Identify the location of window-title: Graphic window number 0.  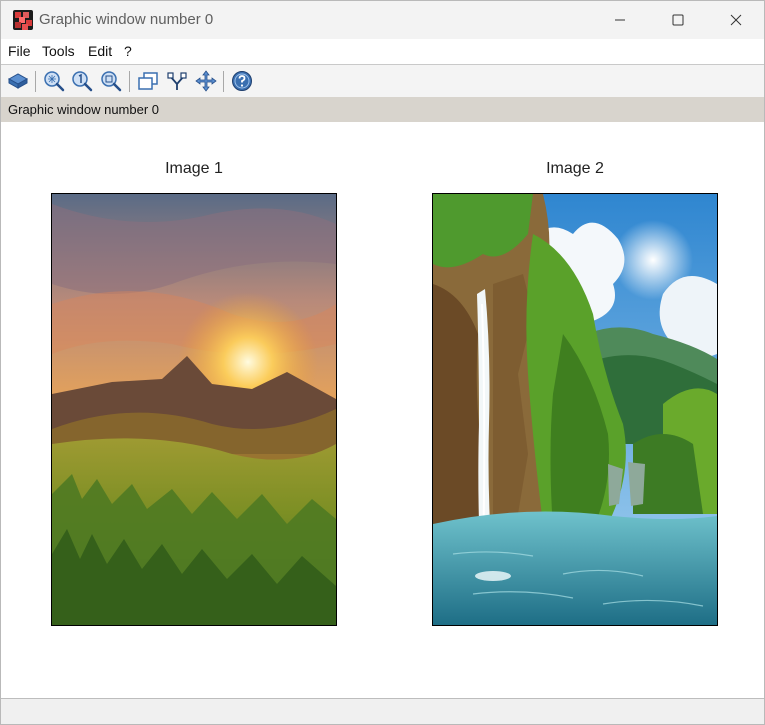
(126, 19).